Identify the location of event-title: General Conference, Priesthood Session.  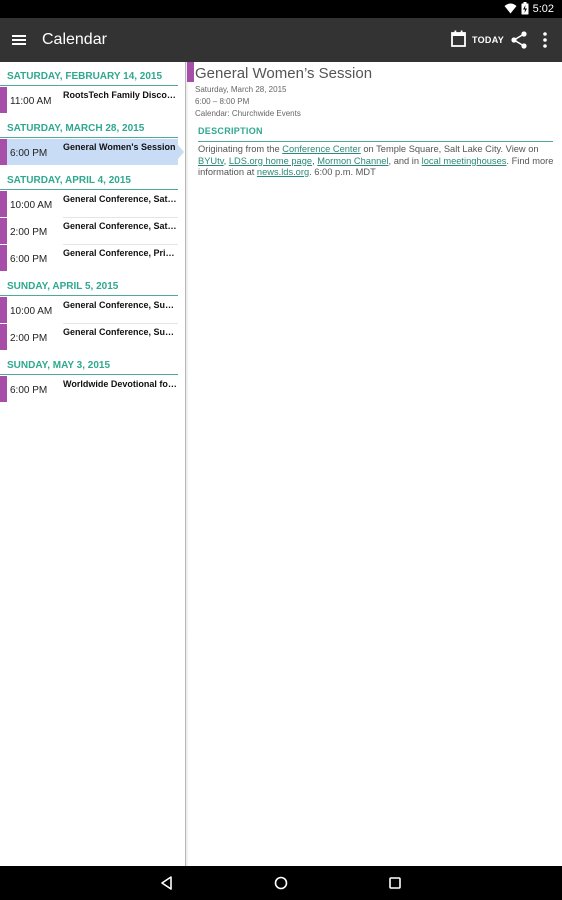
(120, 253).